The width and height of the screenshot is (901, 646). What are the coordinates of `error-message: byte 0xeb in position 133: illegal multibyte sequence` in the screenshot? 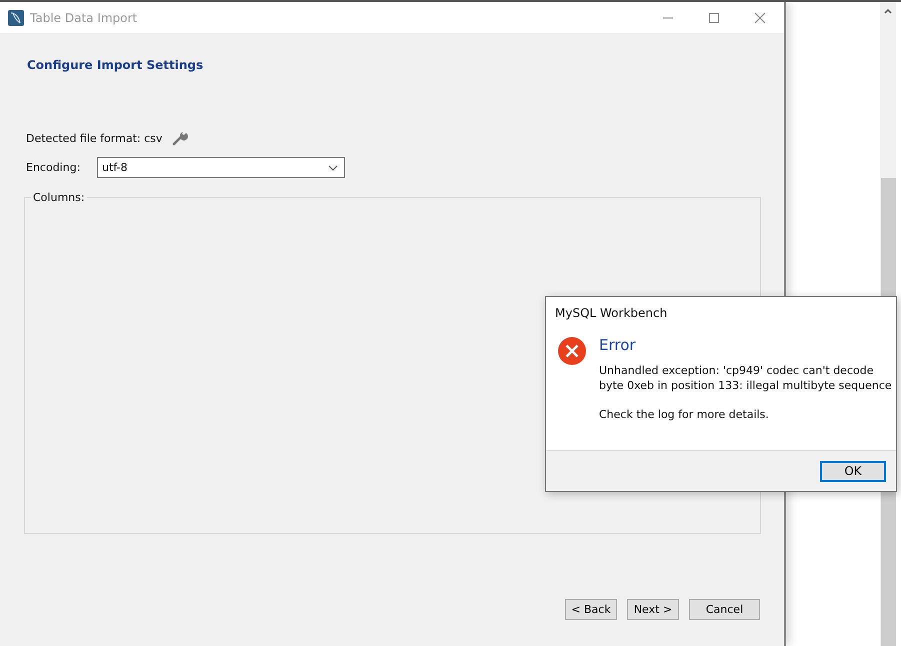 It's located at (745, 385).